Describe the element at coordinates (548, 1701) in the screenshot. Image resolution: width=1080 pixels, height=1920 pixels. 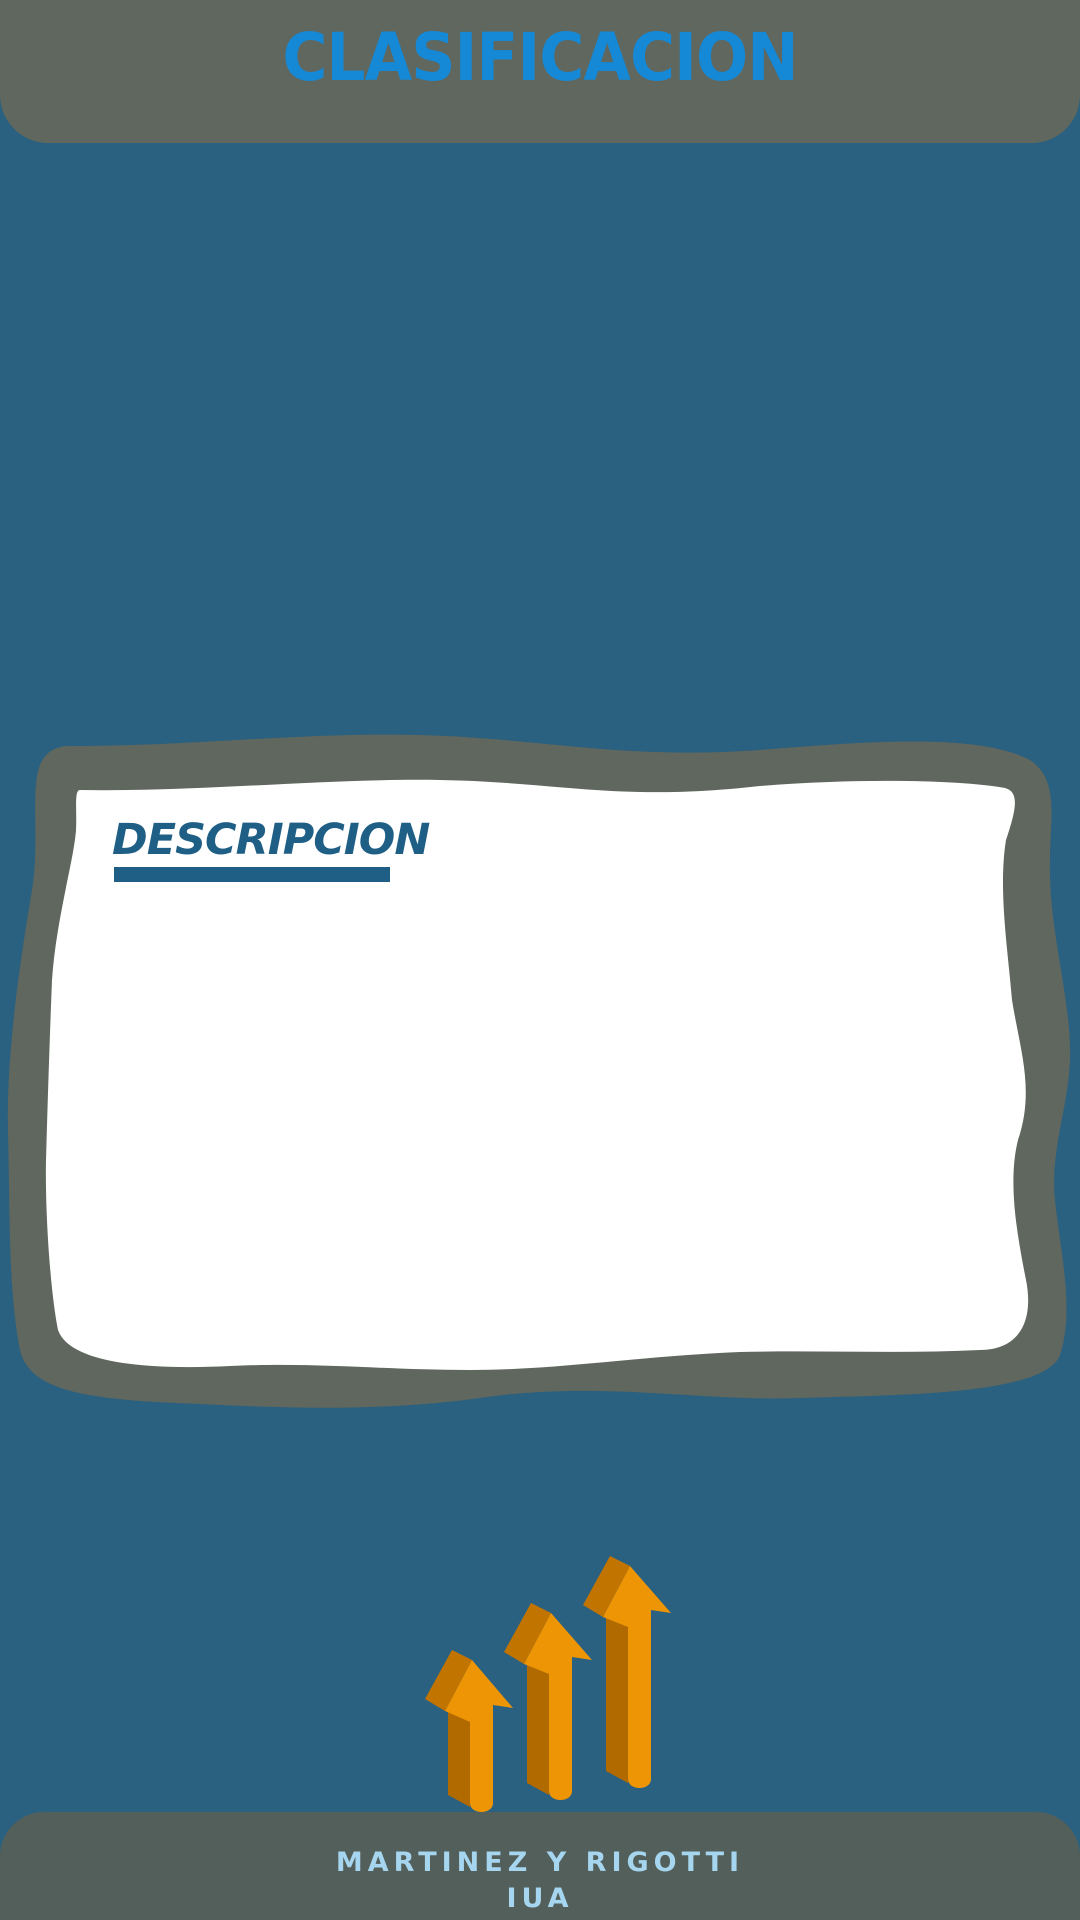
I see `arrow-medium` at that location.